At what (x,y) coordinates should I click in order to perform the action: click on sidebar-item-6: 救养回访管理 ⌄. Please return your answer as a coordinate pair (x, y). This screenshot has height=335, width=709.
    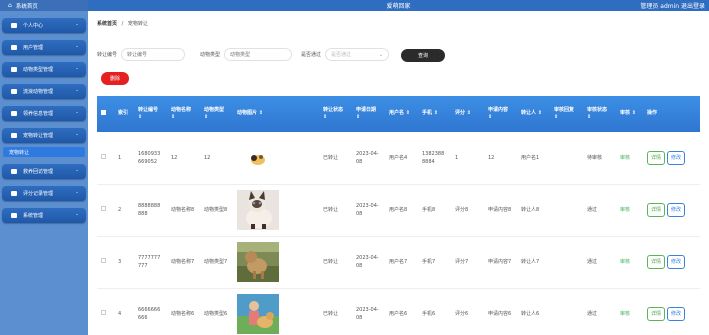
    Looking at the image, I should click on (44, 171).